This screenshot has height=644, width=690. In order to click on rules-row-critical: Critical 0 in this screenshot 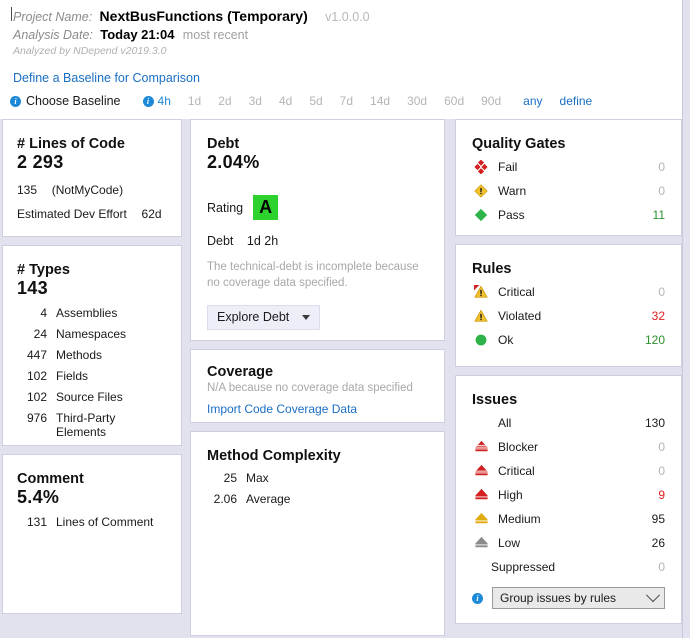, I will do `click(568, 291)`.